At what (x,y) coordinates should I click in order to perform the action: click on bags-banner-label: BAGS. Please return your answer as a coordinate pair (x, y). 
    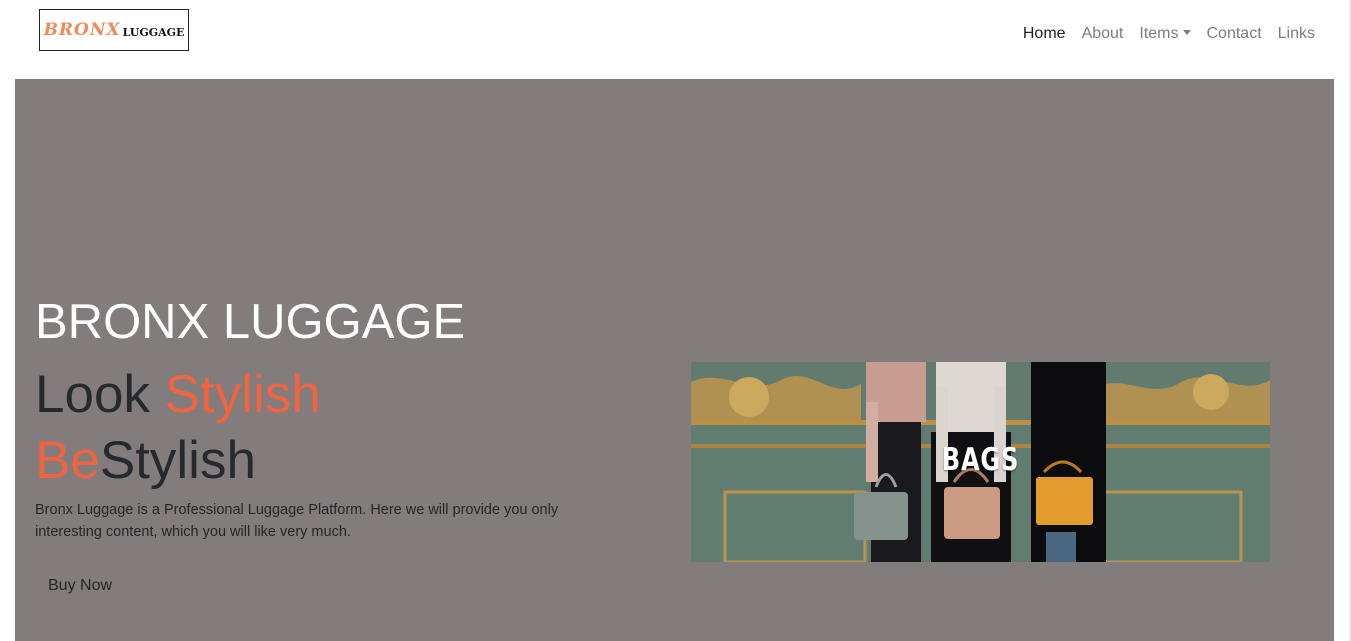
    Looking at the image, I should click on (980, 460).